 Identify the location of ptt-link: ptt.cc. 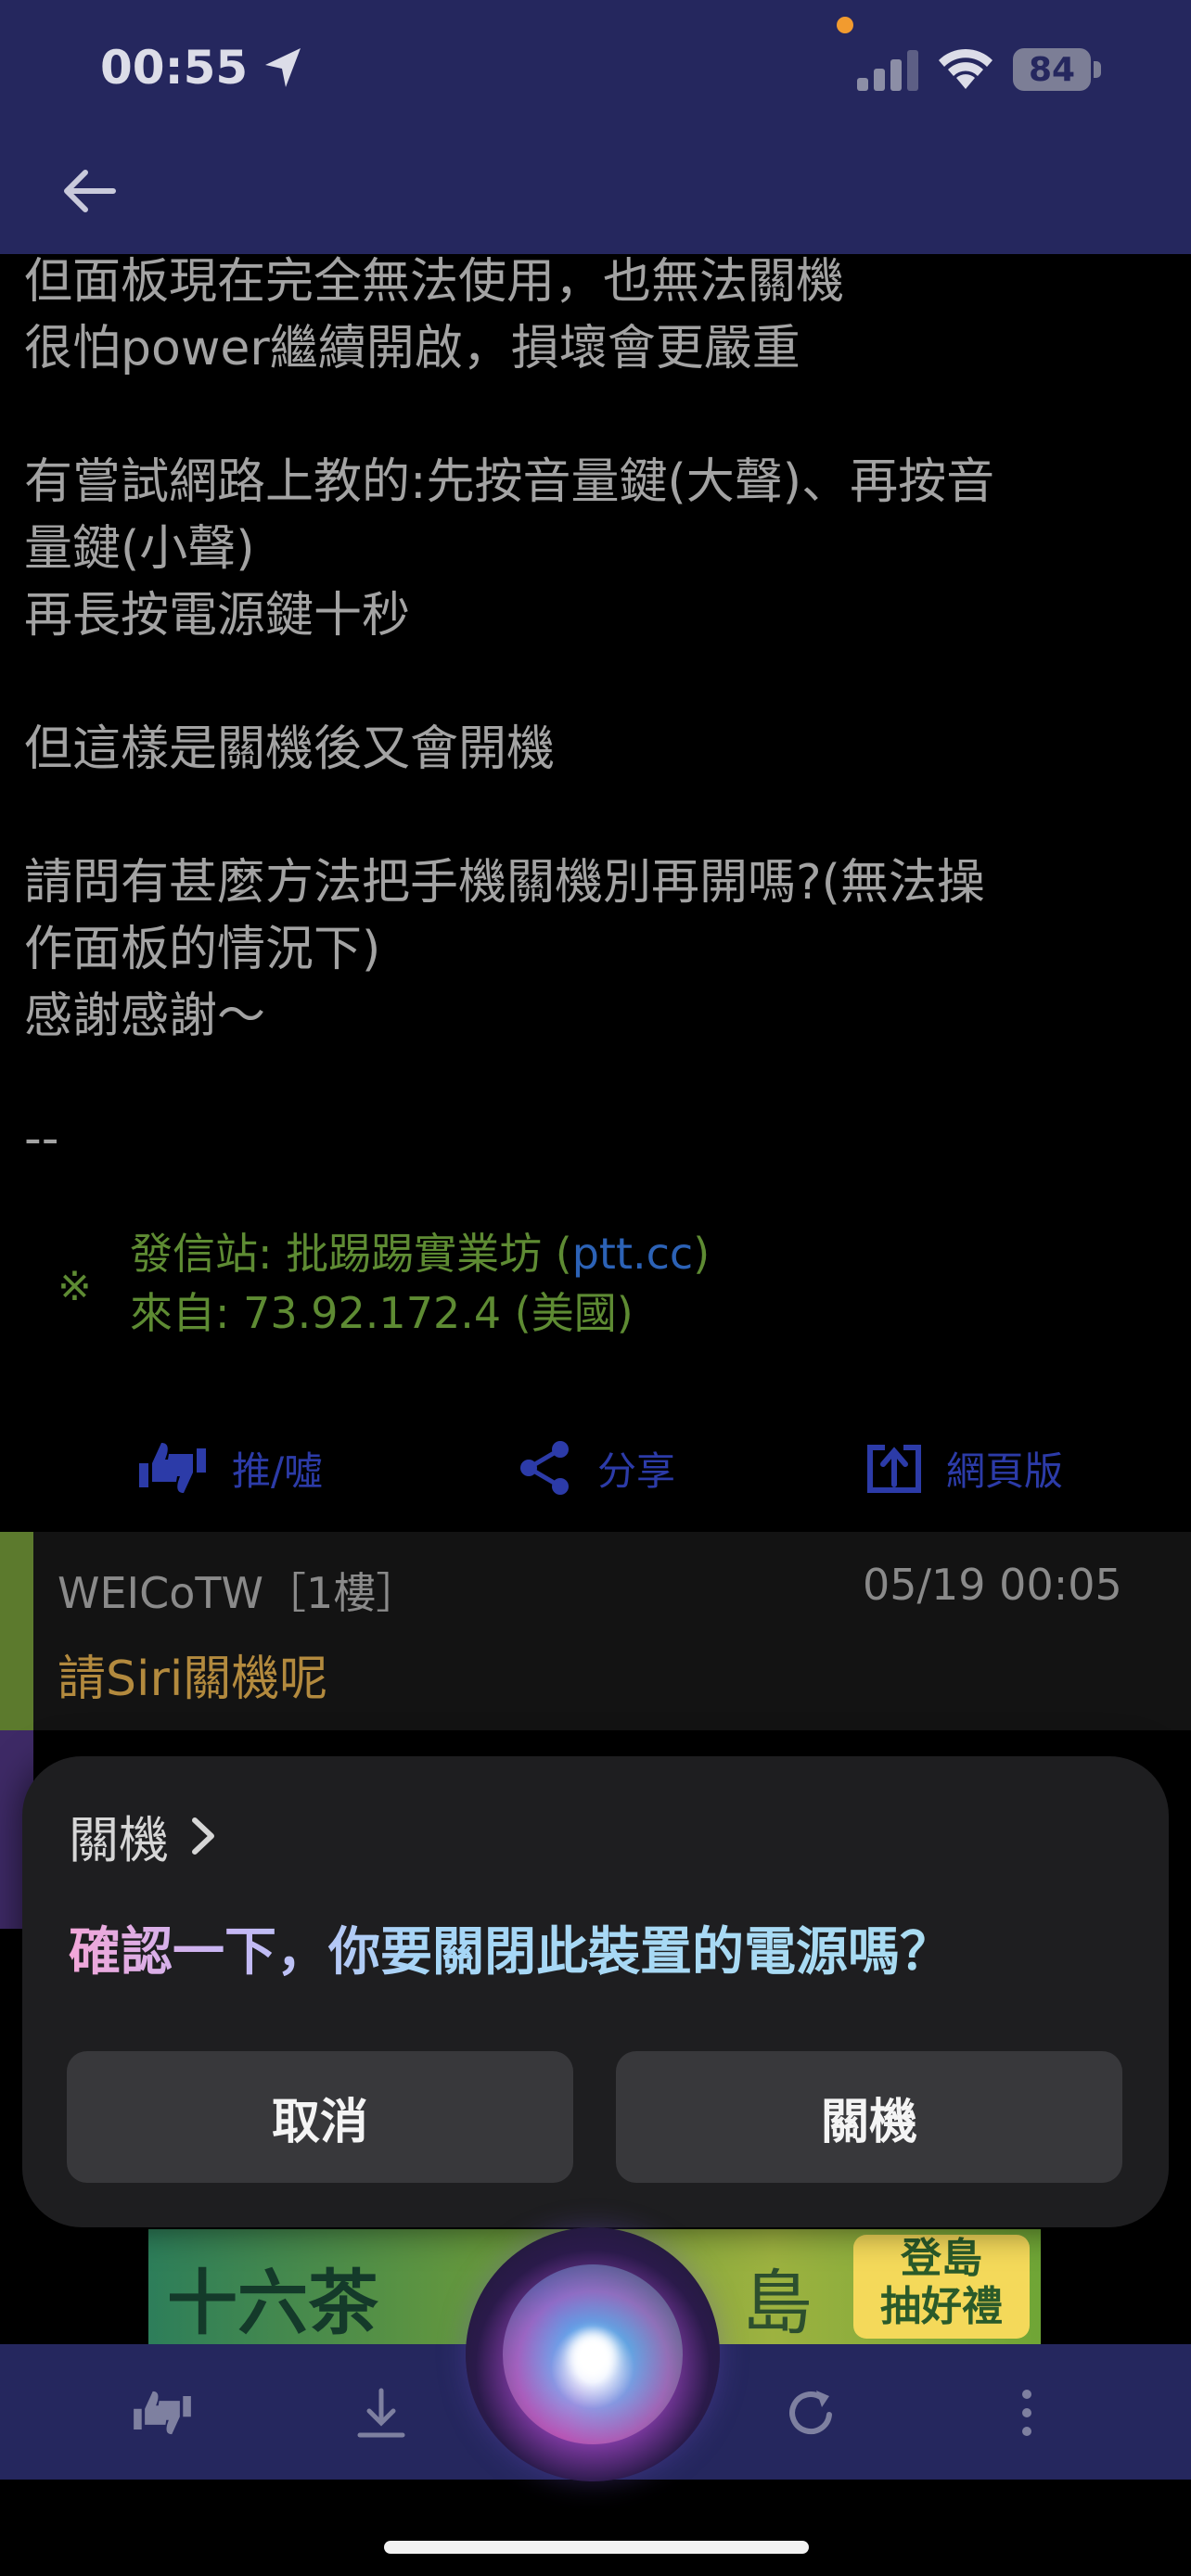
(632, 1254).